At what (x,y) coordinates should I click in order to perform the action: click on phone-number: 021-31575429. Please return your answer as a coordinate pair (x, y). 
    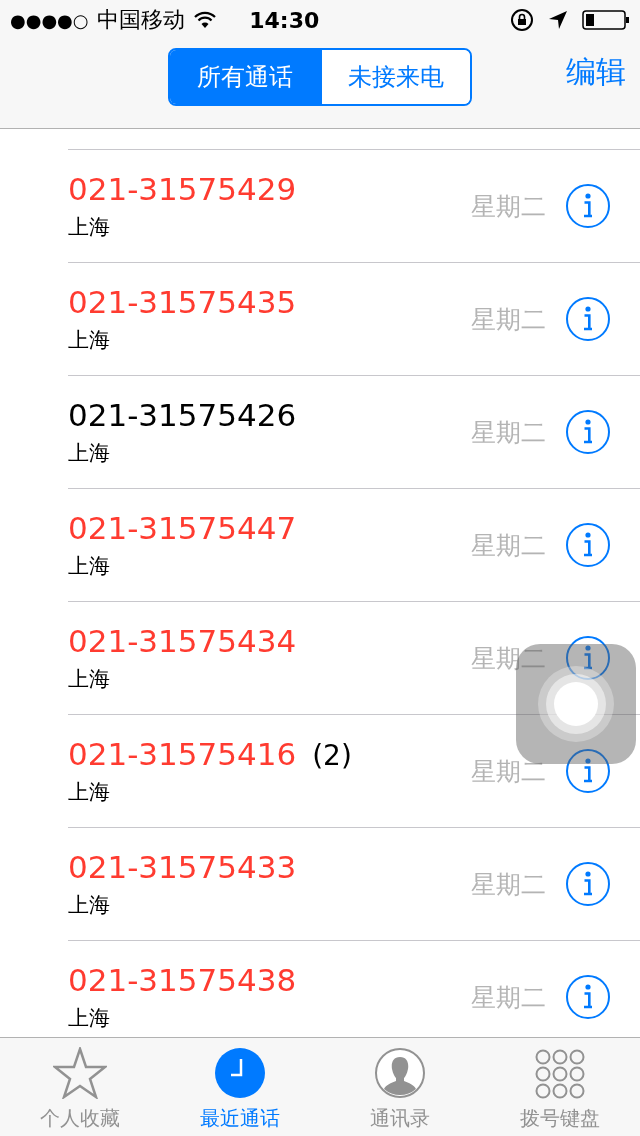
    Looking at the image, I should click on (182, 189).